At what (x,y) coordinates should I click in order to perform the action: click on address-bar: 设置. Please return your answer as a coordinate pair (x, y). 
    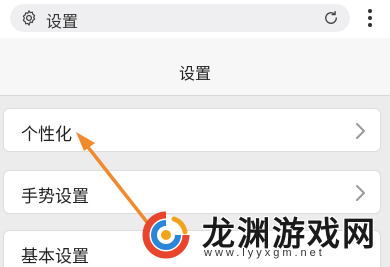
    Looking at the image, I should click on (180, 18).